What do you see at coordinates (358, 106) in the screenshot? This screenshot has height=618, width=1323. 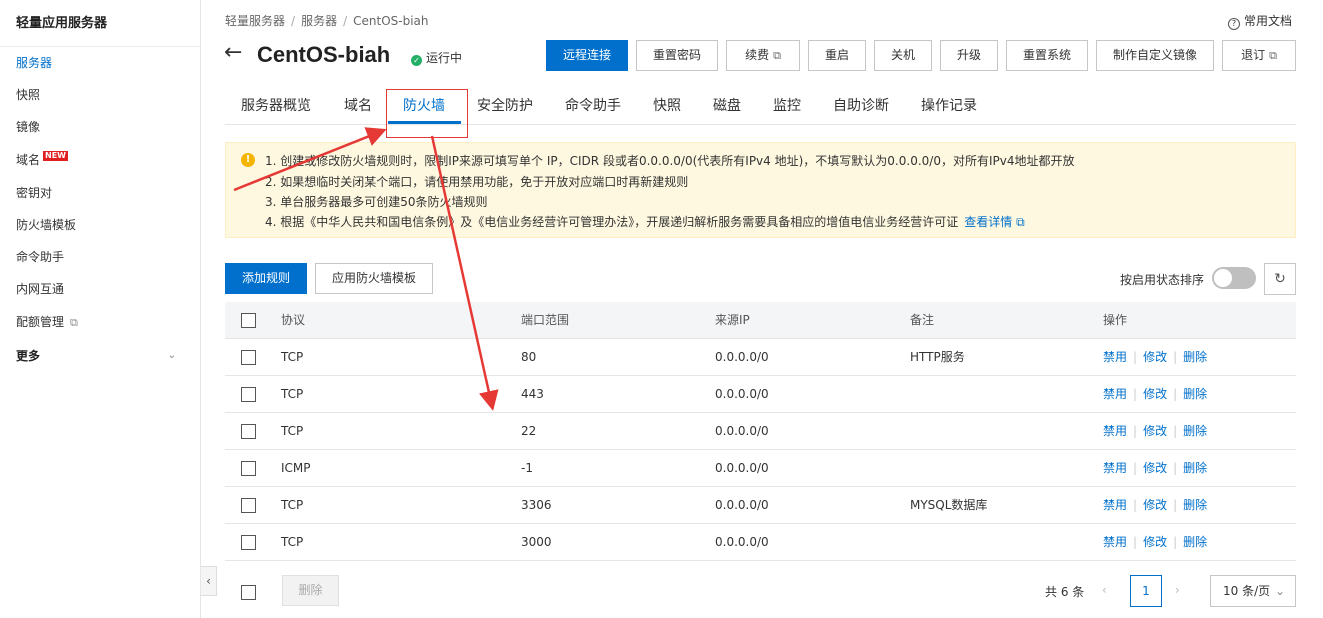 I see `tab-domain: 域名` at bounding box center [358, 106].